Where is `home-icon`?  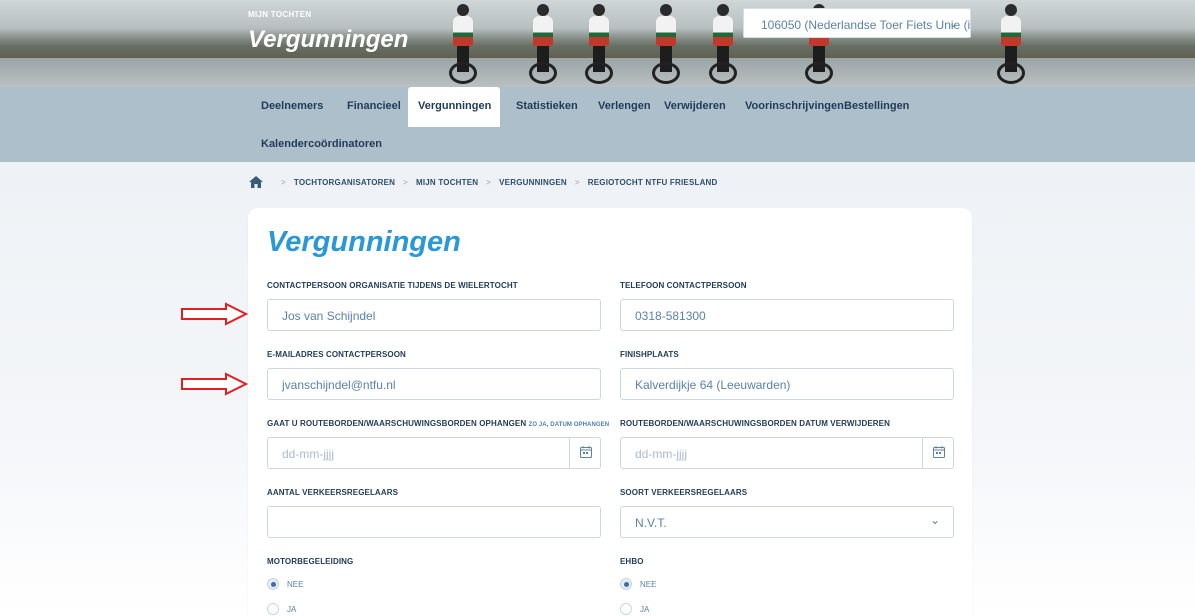 home-icon is located at coordinates (256, 182).